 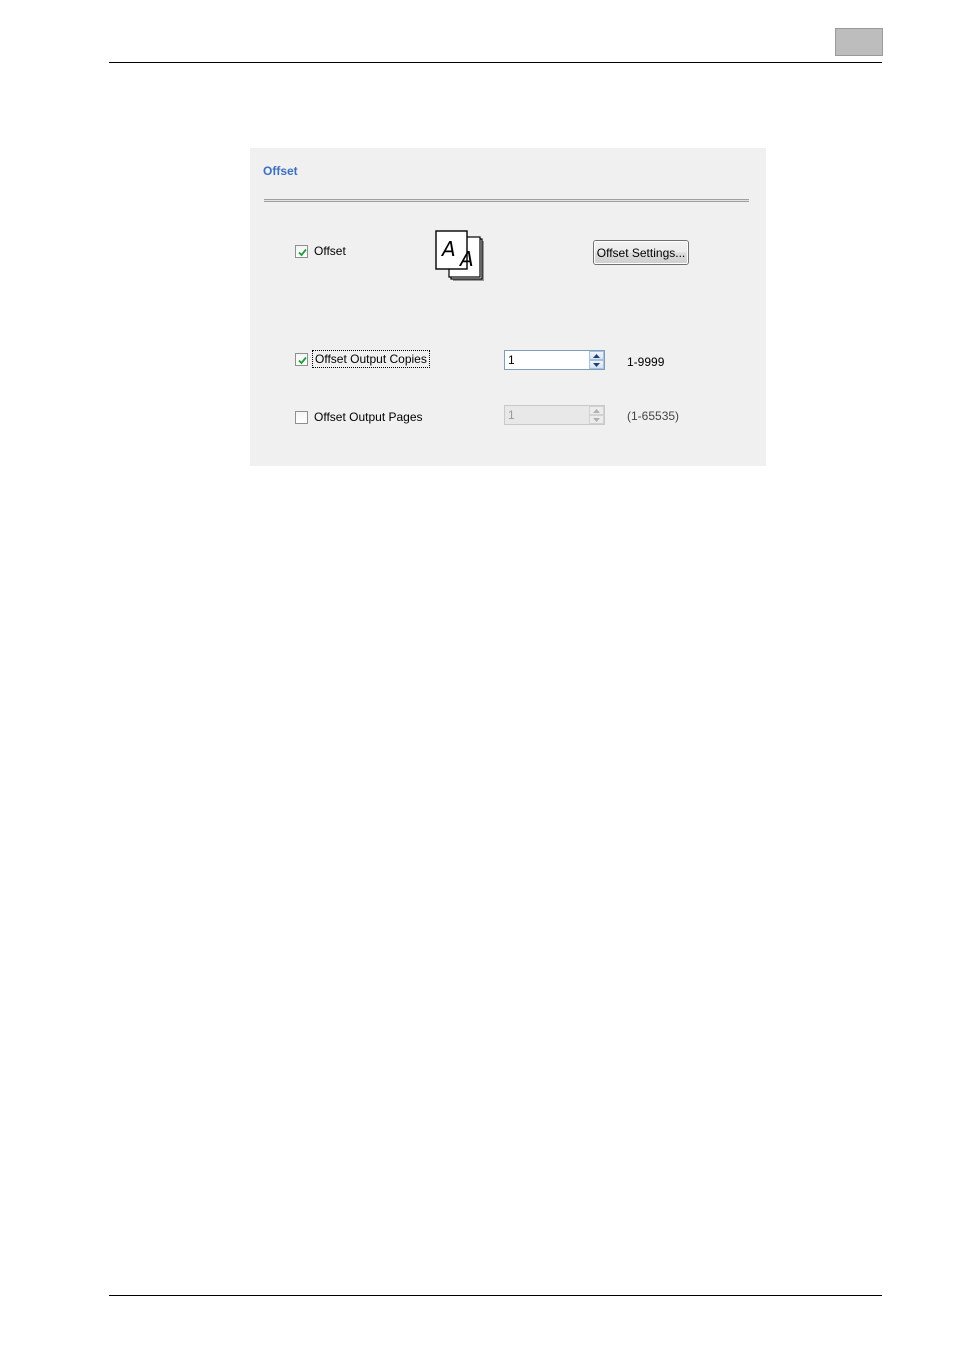 I want to click on header-rule, so click(x=495, y=62).